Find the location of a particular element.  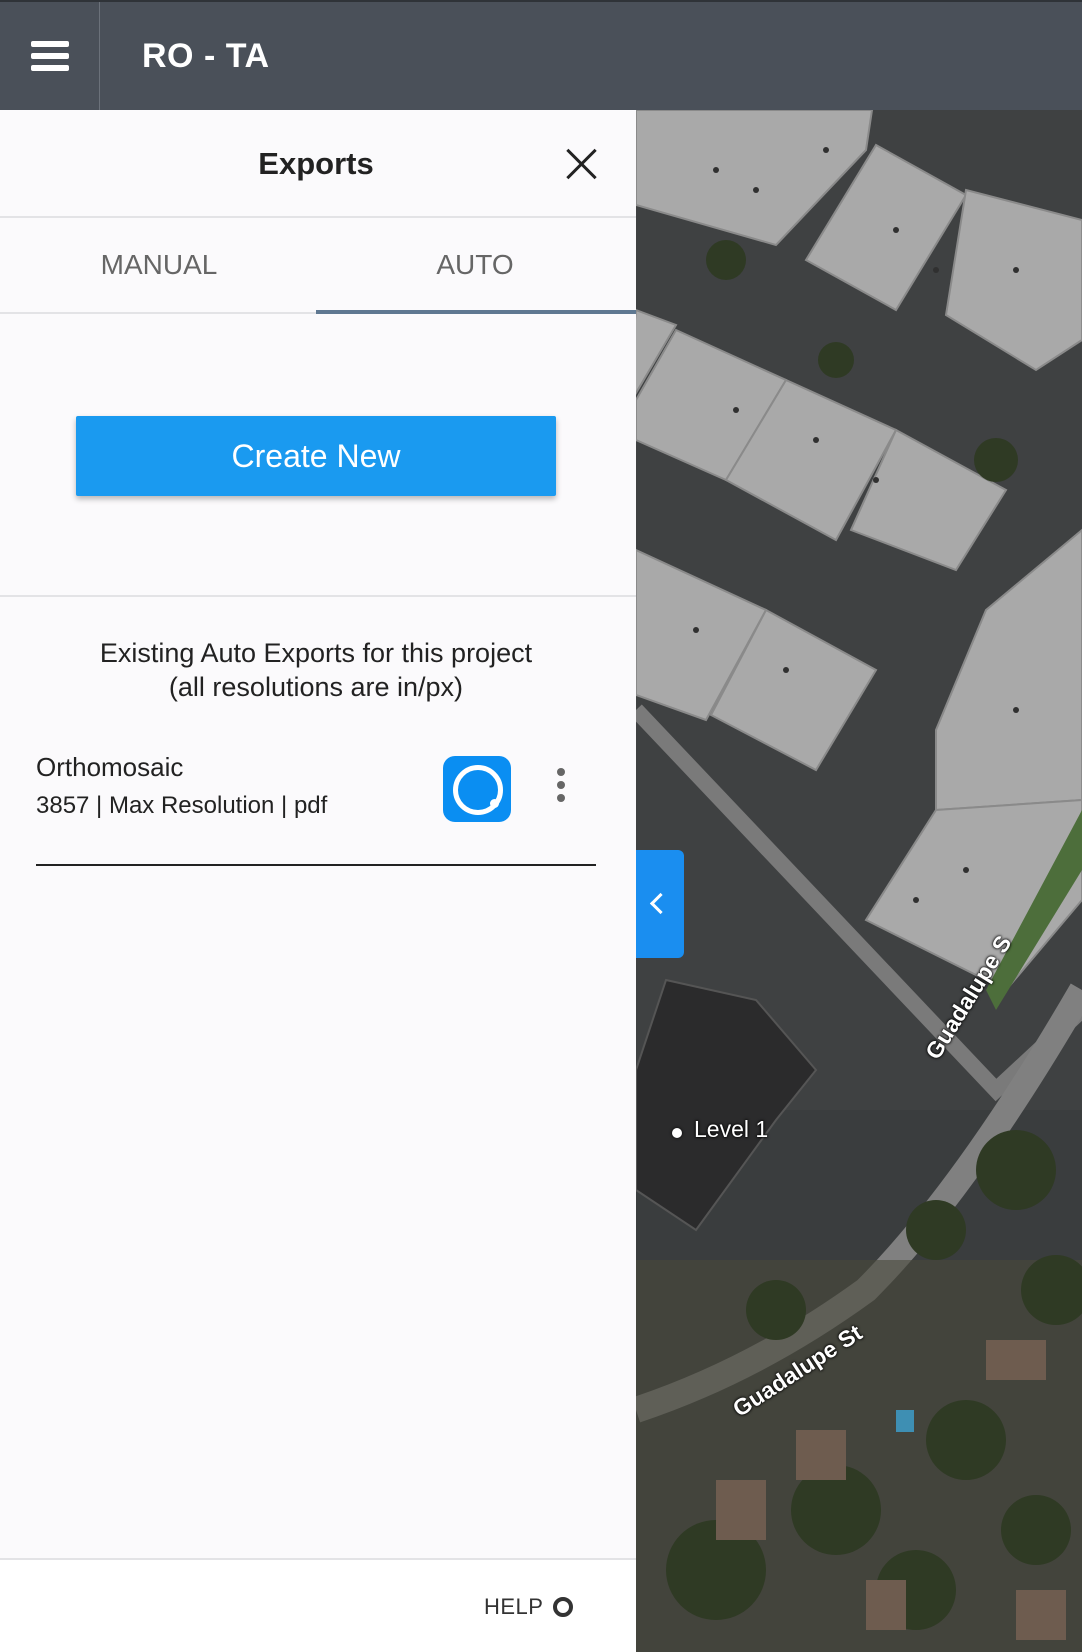

level-marker-icon is located at coordinates (677, 1133).